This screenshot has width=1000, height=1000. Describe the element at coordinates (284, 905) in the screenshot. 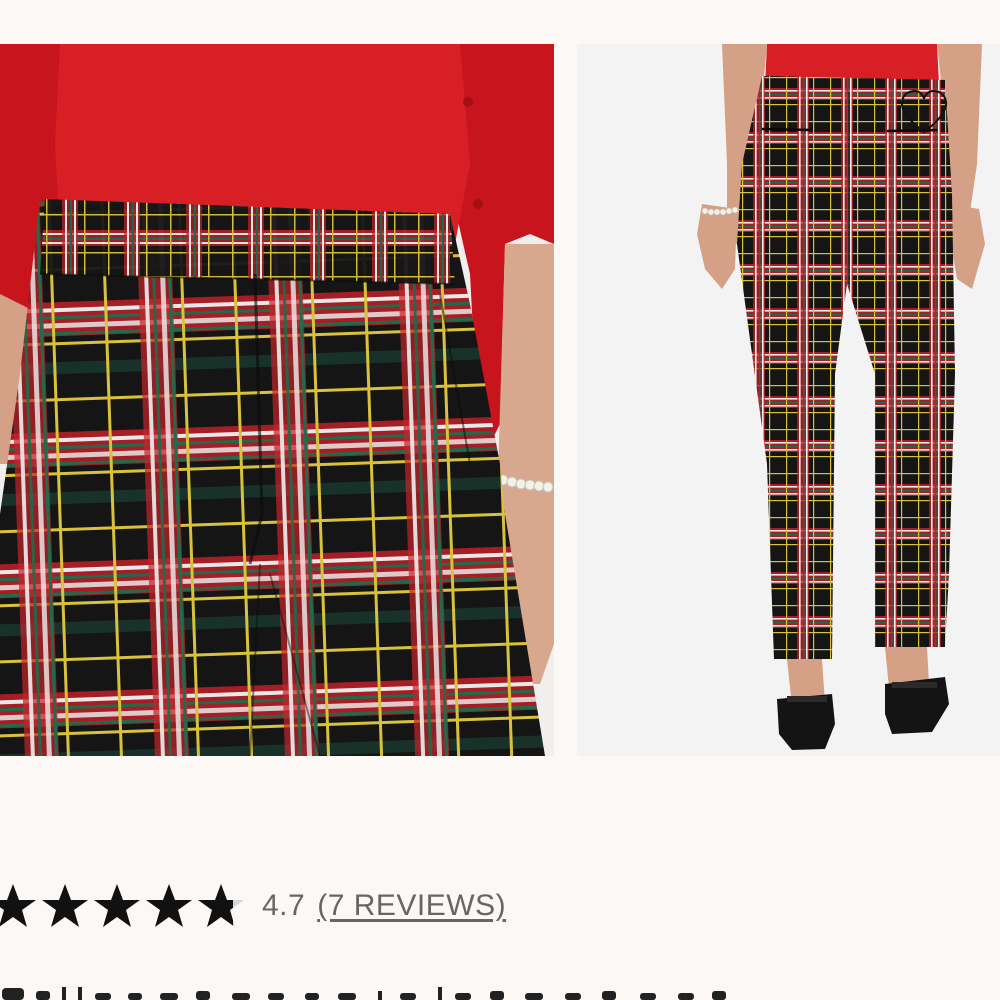

I see `rating-value: 4.7` at that location.